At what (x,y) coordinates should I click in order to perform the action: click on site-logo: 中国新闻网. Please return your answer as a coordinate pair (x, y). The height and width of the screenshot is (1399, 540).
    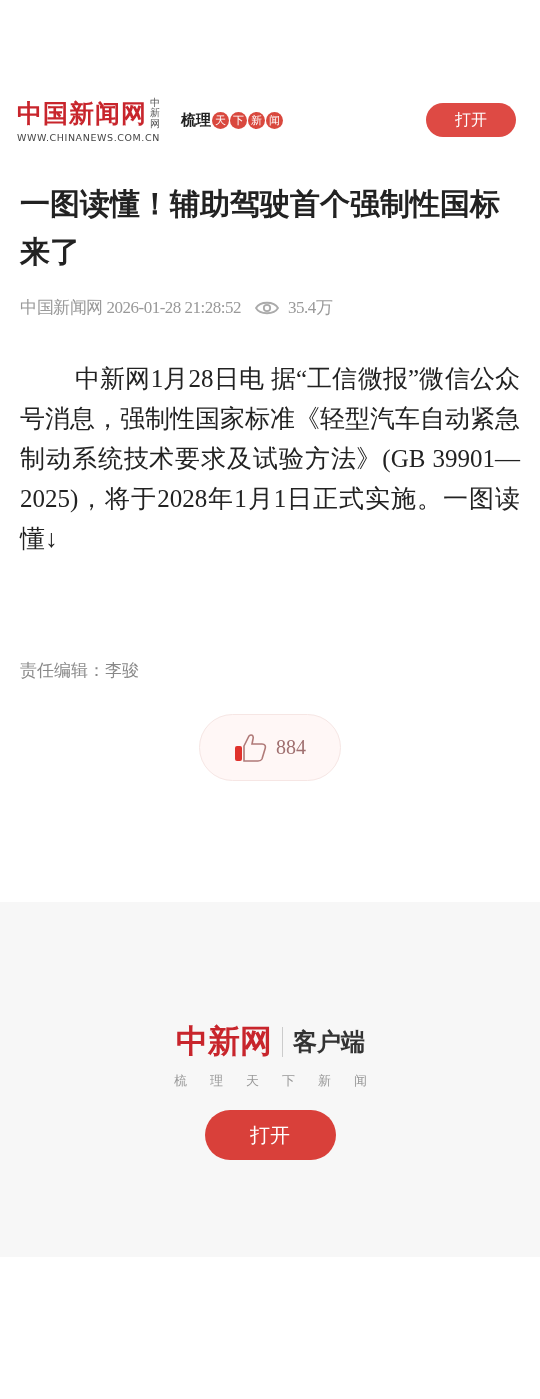
    Looking at the image, I should click on (82, 113).